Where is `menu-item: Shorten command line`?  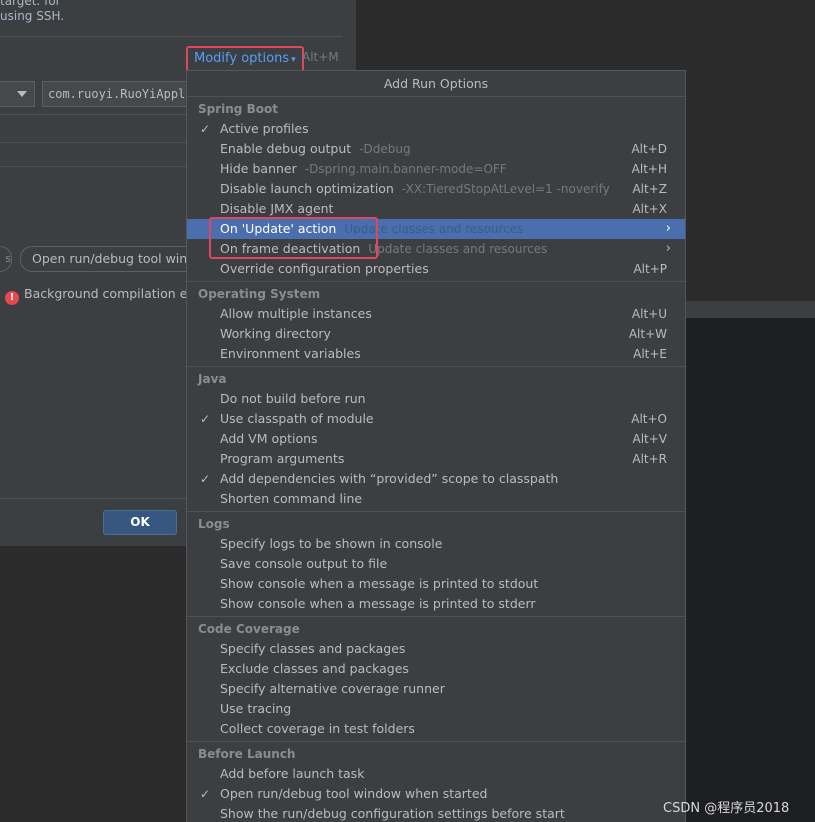
menu-item: Shorten command line is located at coordinates (436, 499).